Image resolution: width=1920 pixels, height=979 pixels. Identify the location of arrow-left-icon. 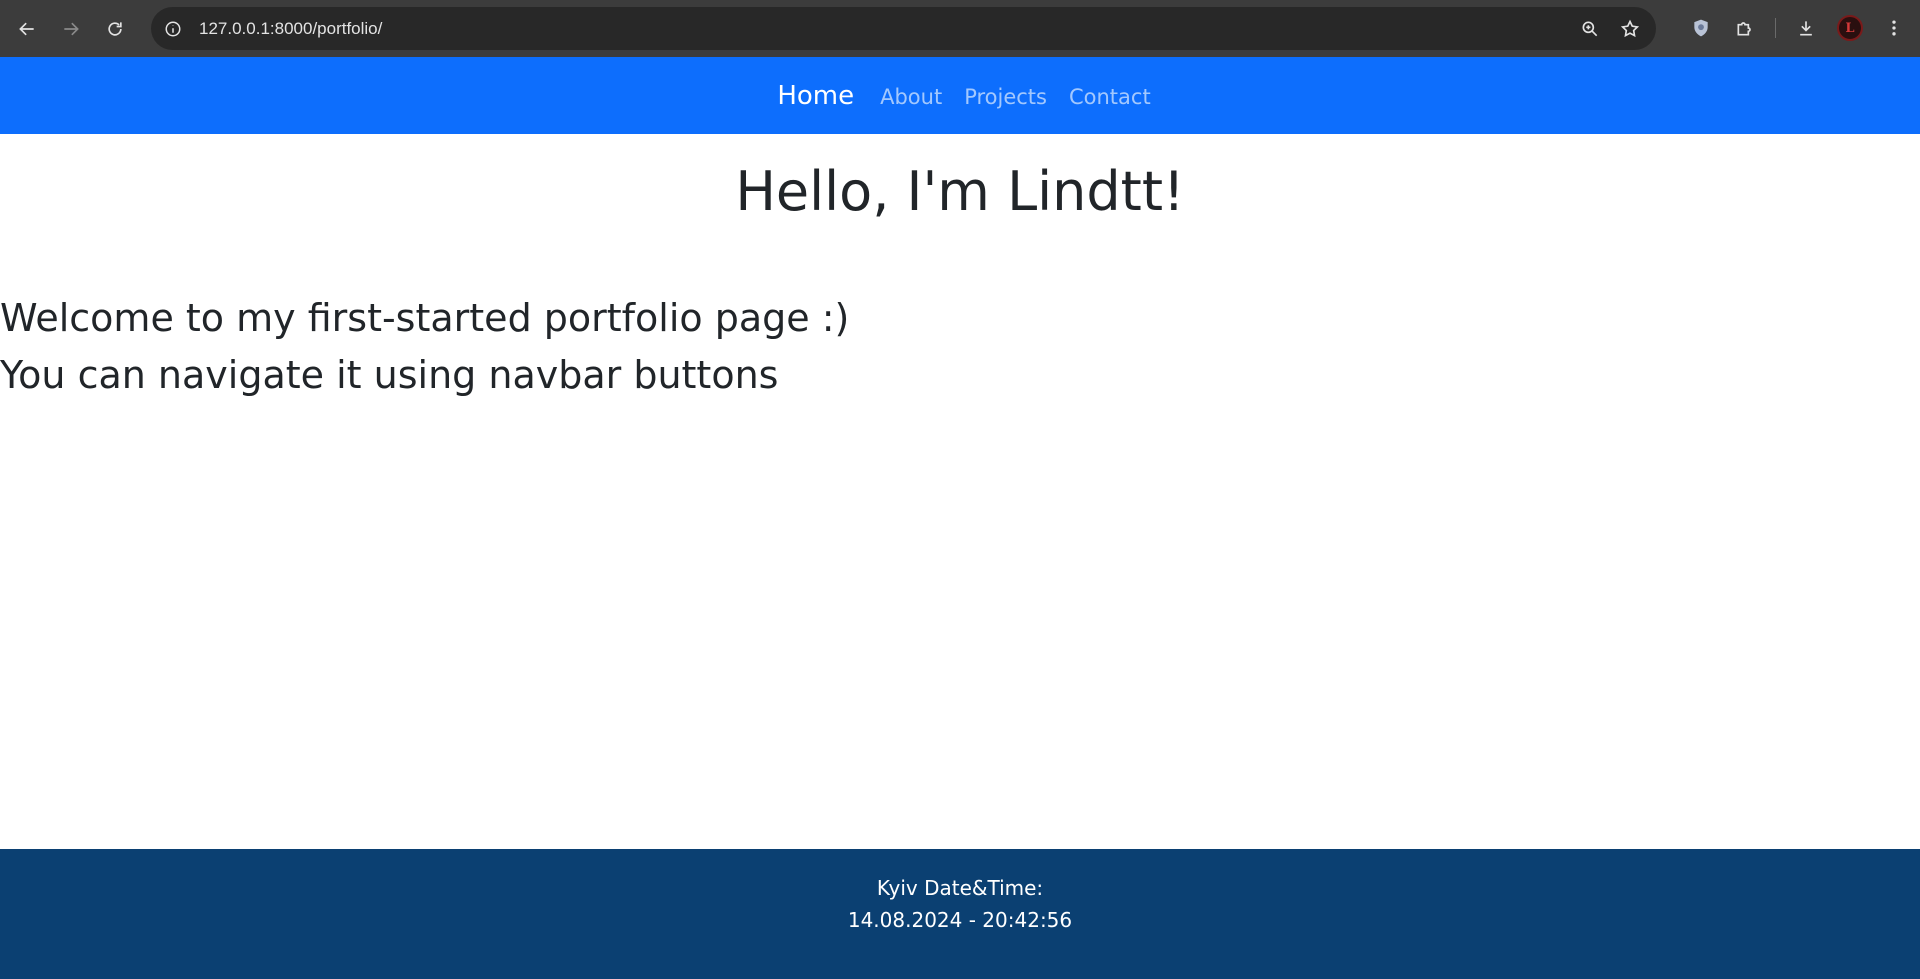
(26, 28).